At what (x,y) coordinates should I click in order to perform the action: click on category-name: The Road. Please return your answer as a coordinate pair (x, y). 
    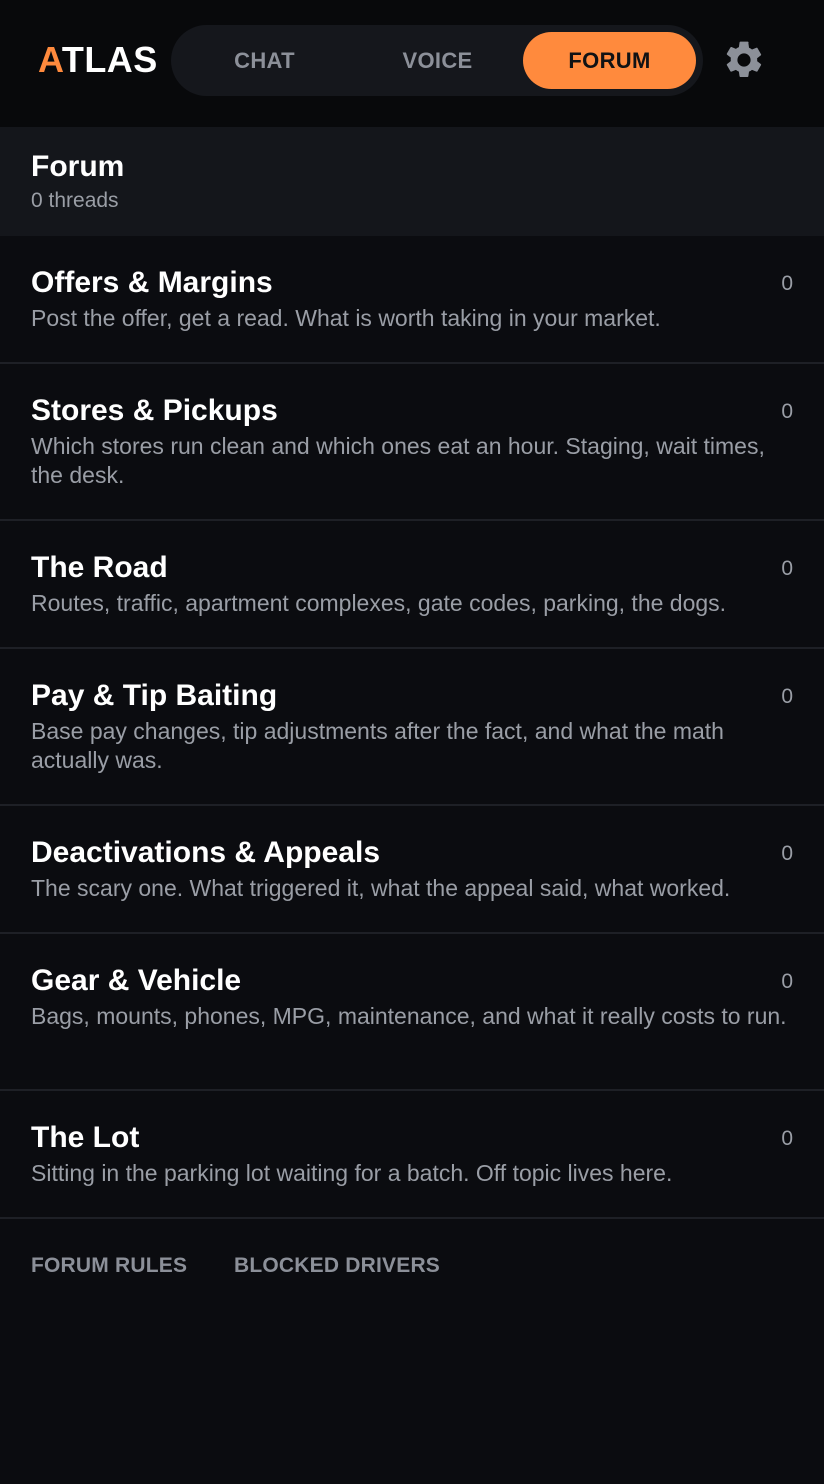
    Looking at the image, I should click on (99, 567).